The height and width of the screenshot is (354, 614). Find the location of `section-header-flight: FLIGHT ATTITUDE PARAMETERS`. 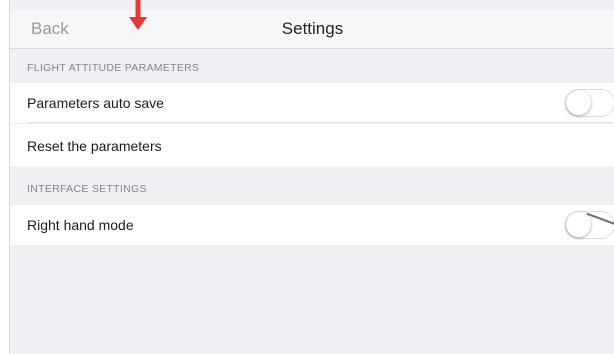

section-header-flight: FLIGHT ATTITUDE PARAMETERS is located at coordinates (113, 68).